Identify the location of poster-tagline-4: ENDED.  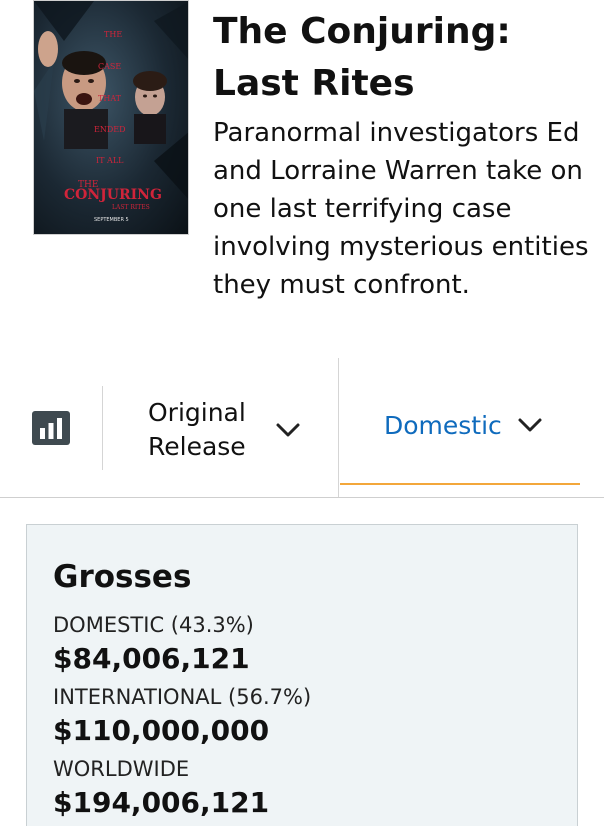
(110, 129).